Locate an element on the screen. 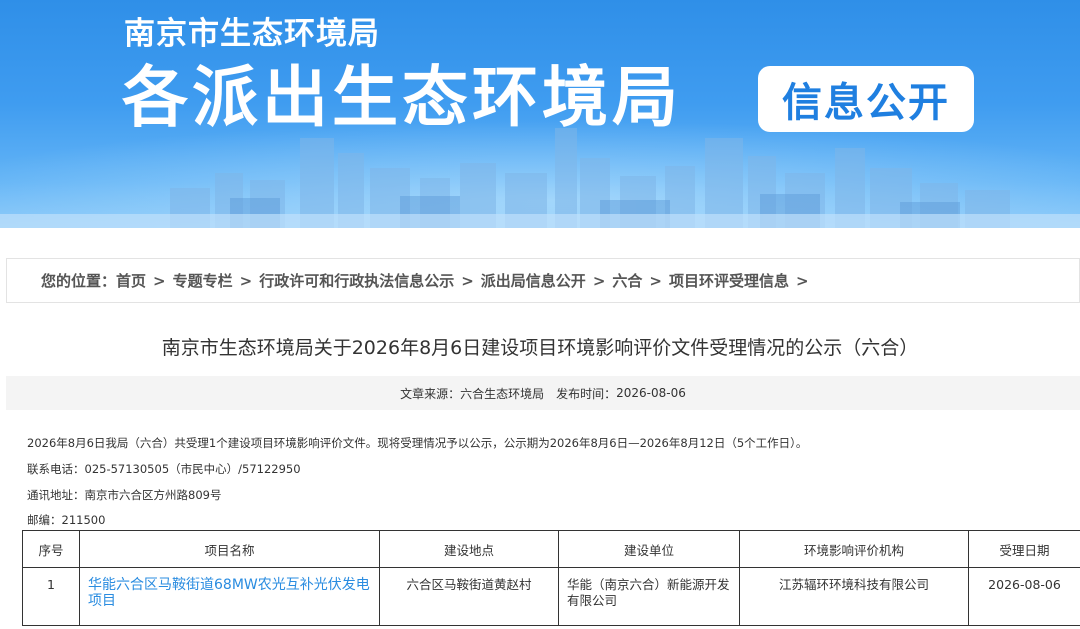  table-header-row: 序号 项目名称 建设地点 建设单位 环境影响评价机构 受理日期 is located at coordinates (551, 549).